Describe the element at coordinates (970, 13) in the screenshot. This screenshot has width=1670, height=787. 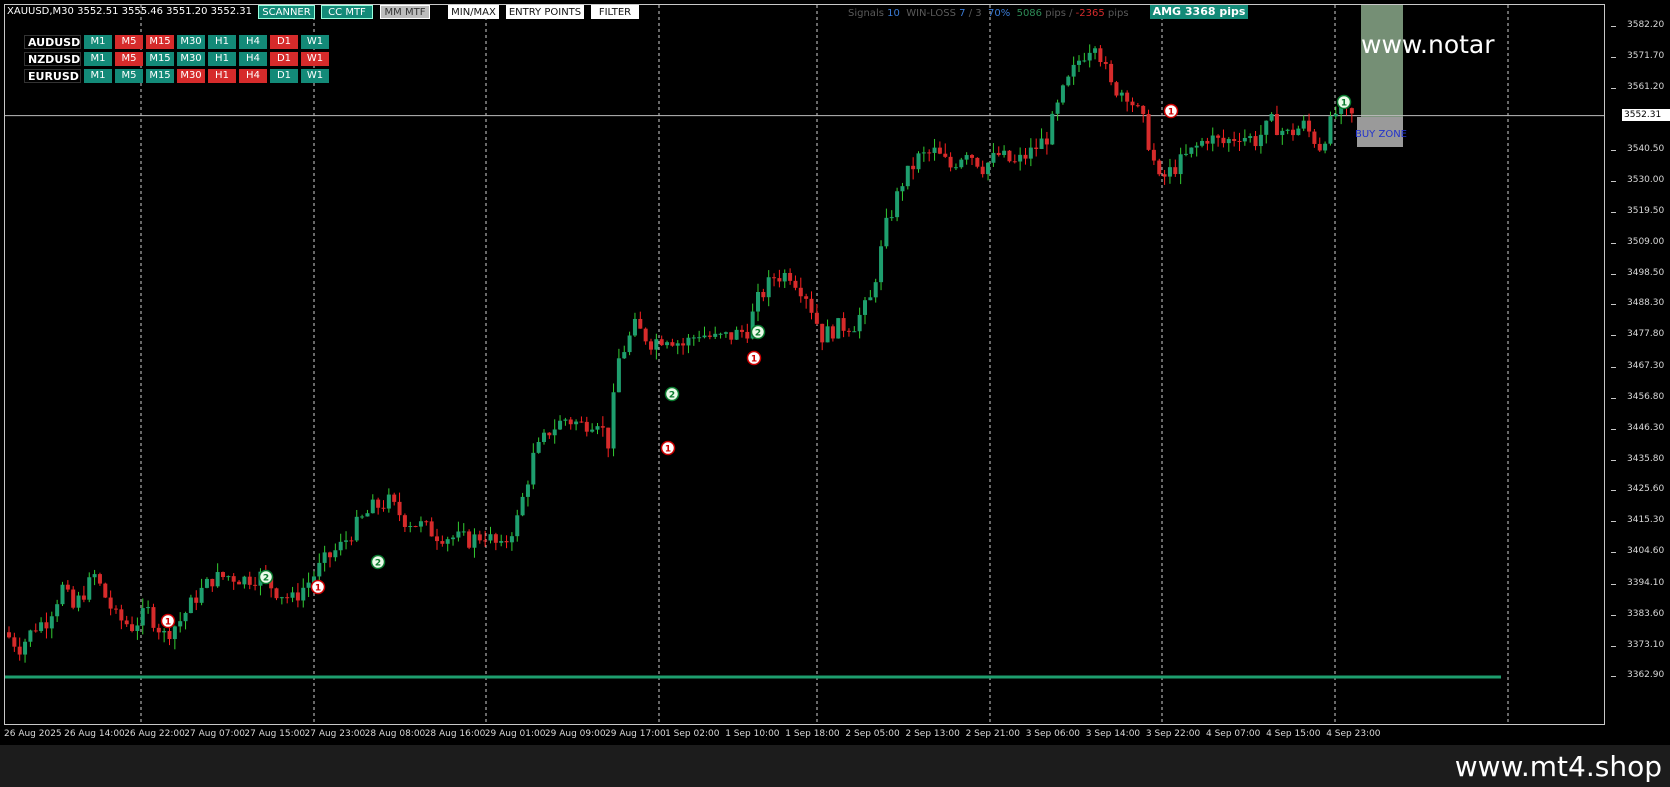
I see `winloss-sep: /` at that location.